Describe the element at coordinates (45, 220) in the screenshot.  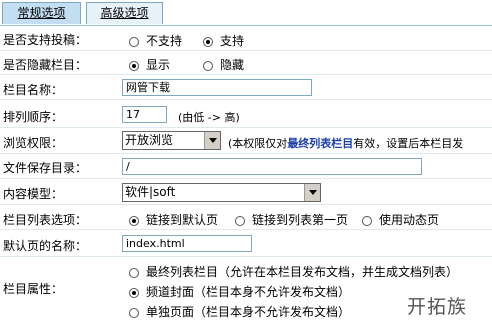
I see `list-option-label: 栏目列表选项：` at that location.